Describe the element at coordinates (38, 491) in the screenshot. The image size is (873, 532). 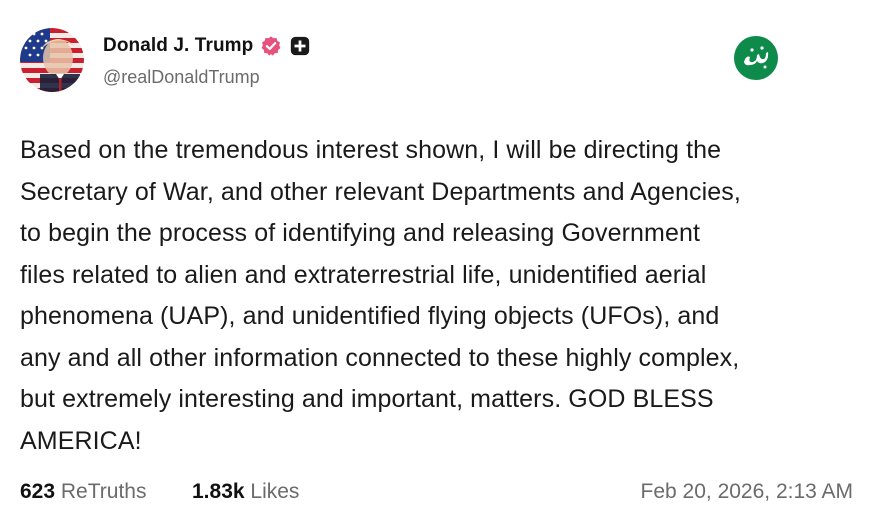
I see `retruths-count: 623` at that location.